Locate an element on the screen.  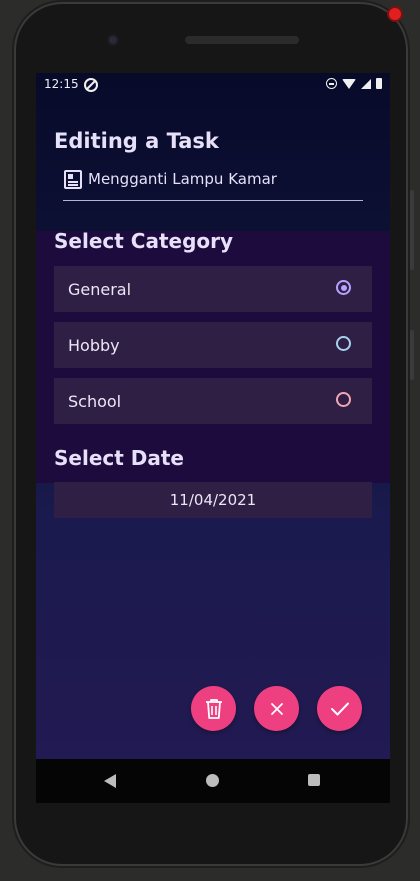
news-article-icon is located at coordinates (73, 179).